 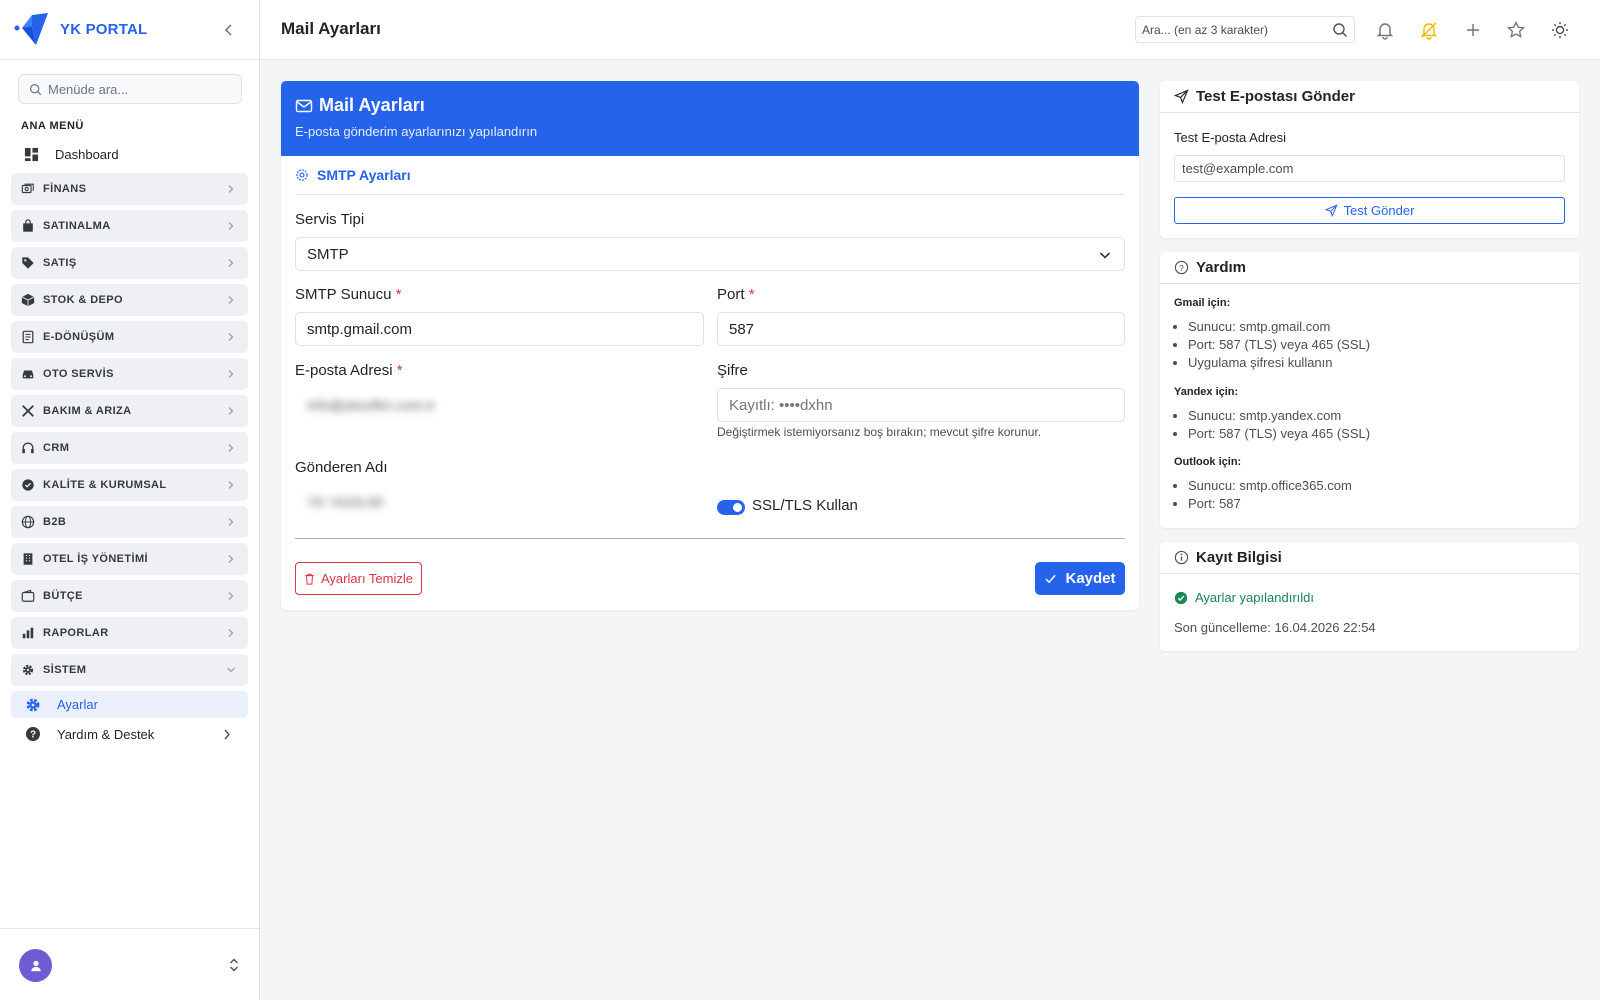 I want to click on clear-settings-button: Ayarları Temizle, so click(x=358, y=578).